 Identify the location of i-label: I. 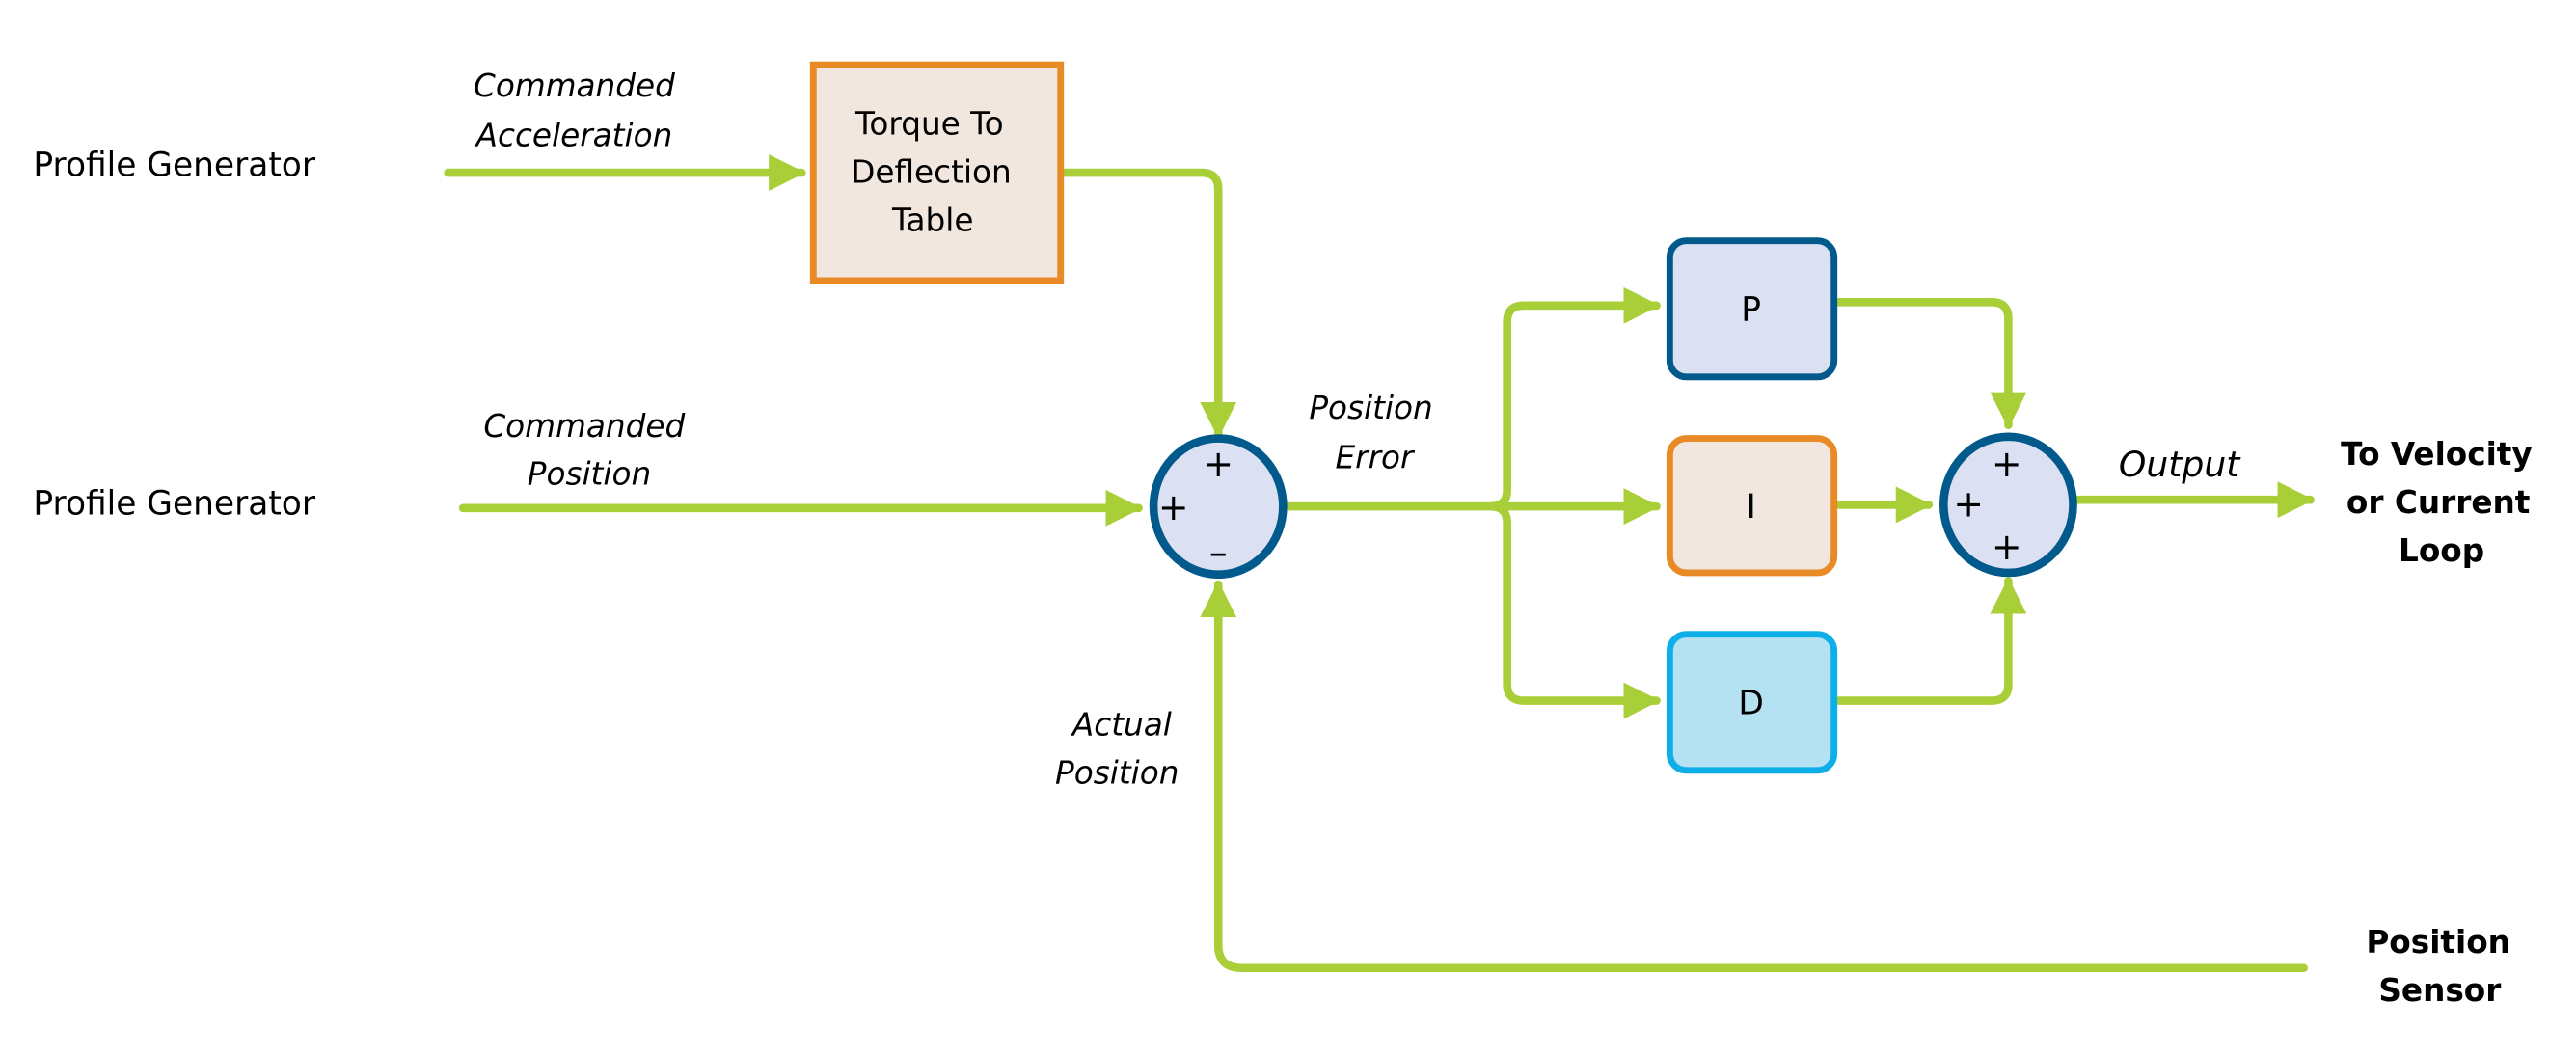
(1751, 508).